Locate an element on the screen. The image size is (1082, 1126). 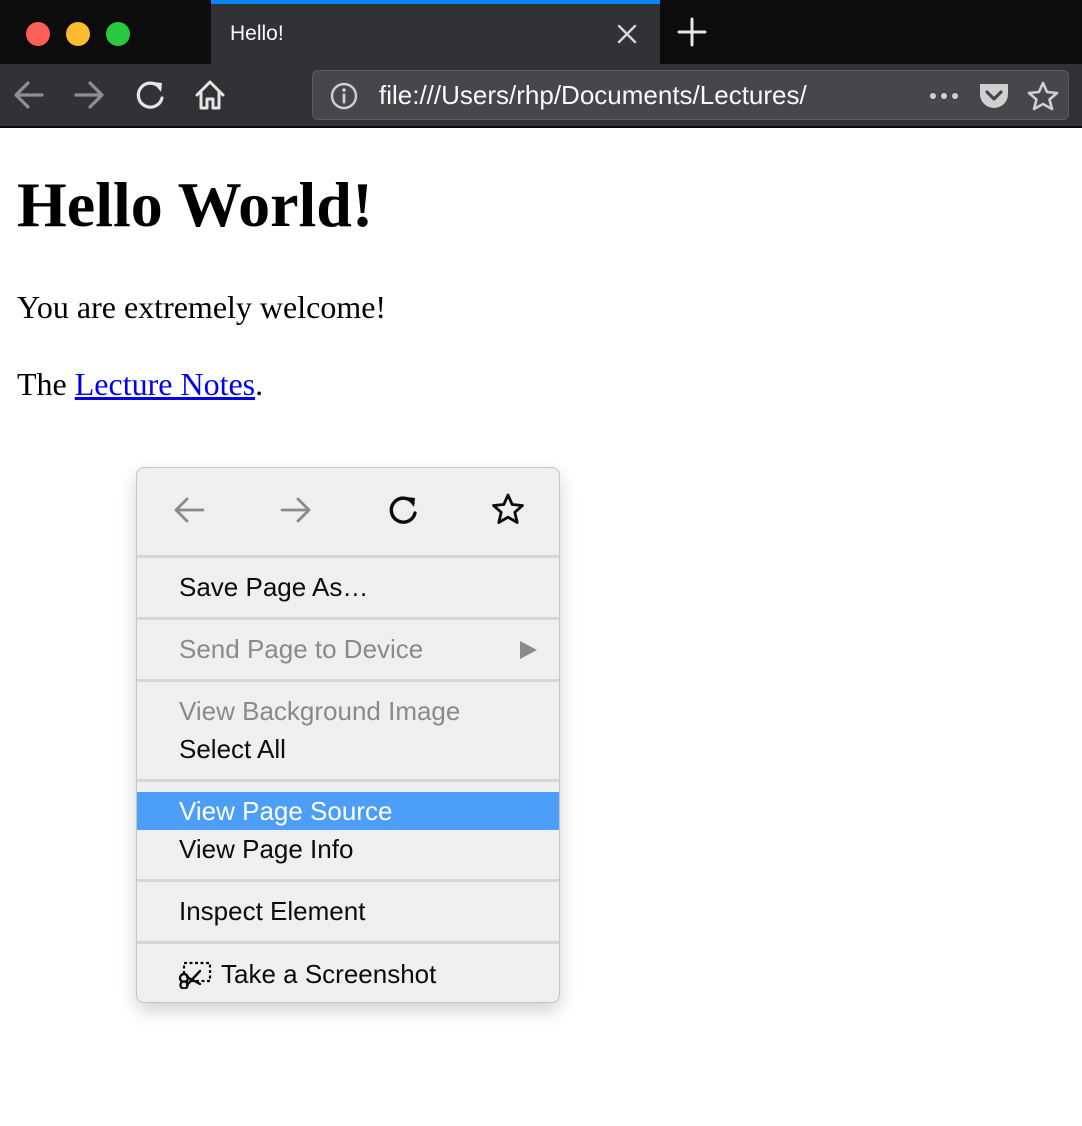
menu-item-send-page-to-device: Send Page to Device is located at coordinates (348, 649).